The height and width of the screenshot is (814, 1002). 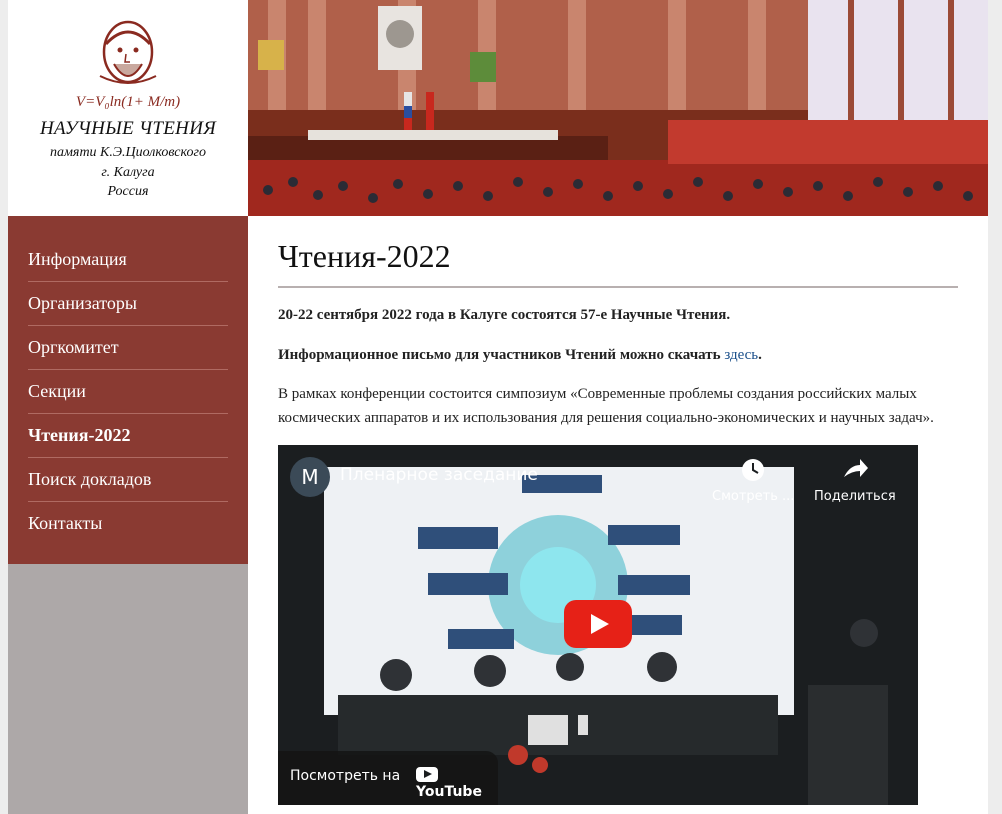 I want to click on nav-link-sections: Секции, so click(x=128, y=391).